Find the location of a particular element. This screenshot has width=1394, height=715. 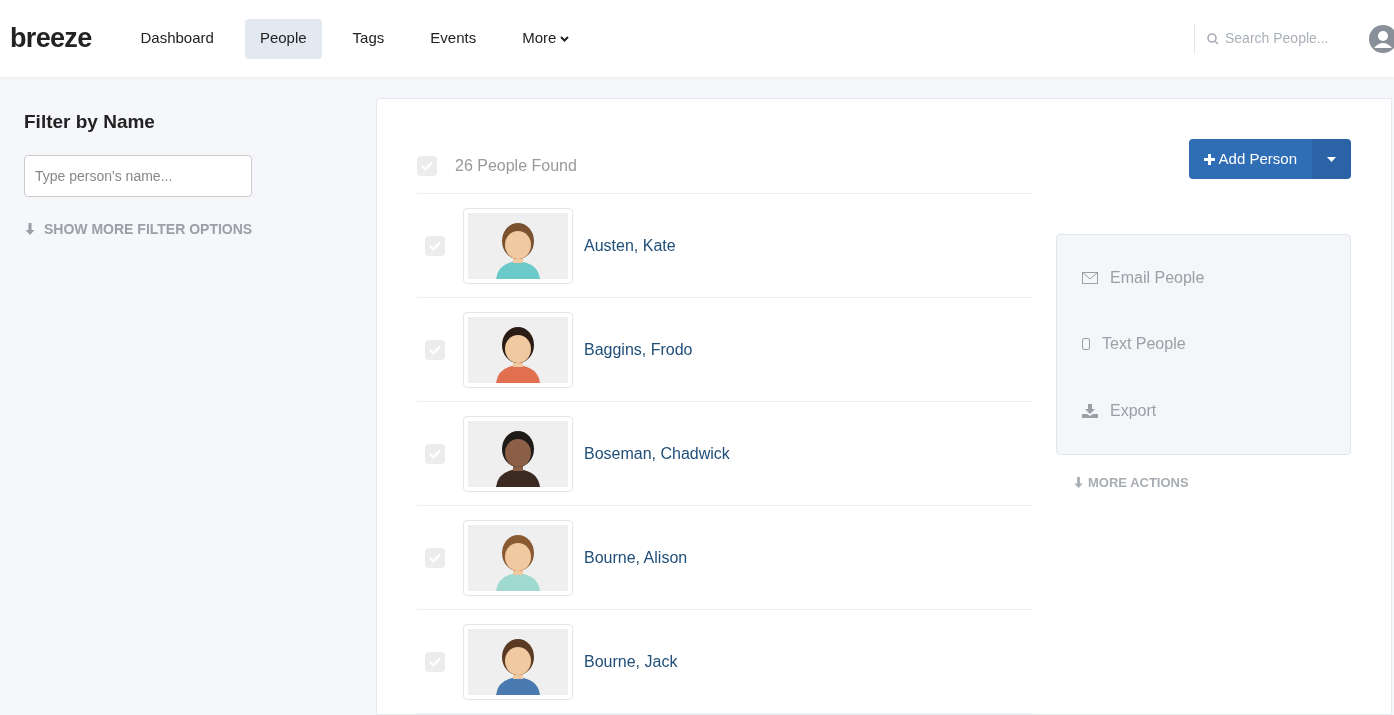

person-name-link: Baggins, Frodo is located at coordinates (638, 349).